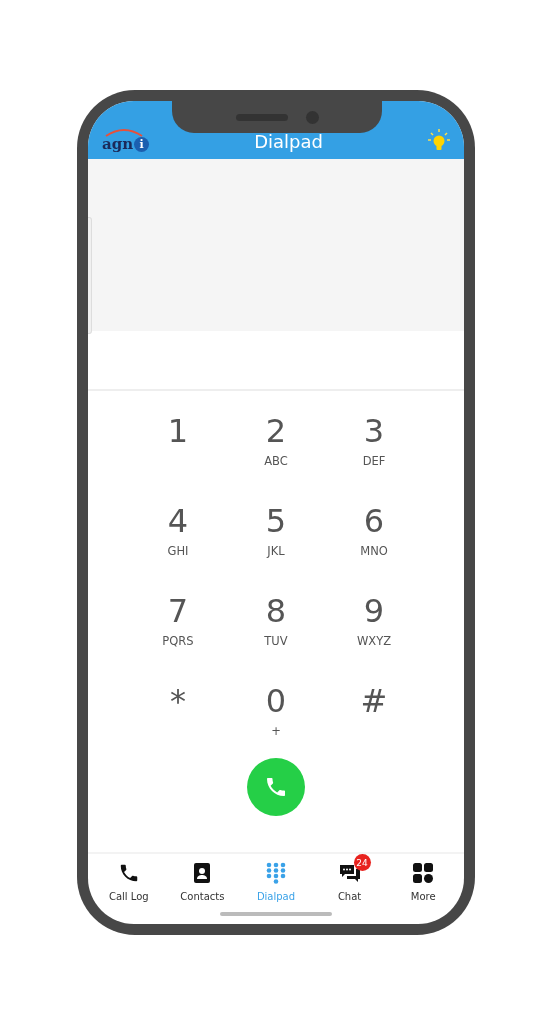  What do you see at coordinates (128, 878) in the screenshot?
I see `nav-tab: Call Log` at bounding box center [128, 878].